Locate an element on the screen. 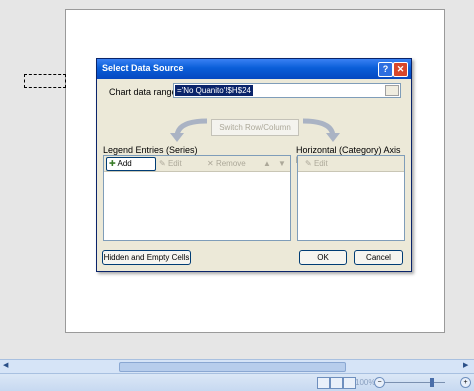  add-series-button: ✚ Add is located at coordinates (131, 164).